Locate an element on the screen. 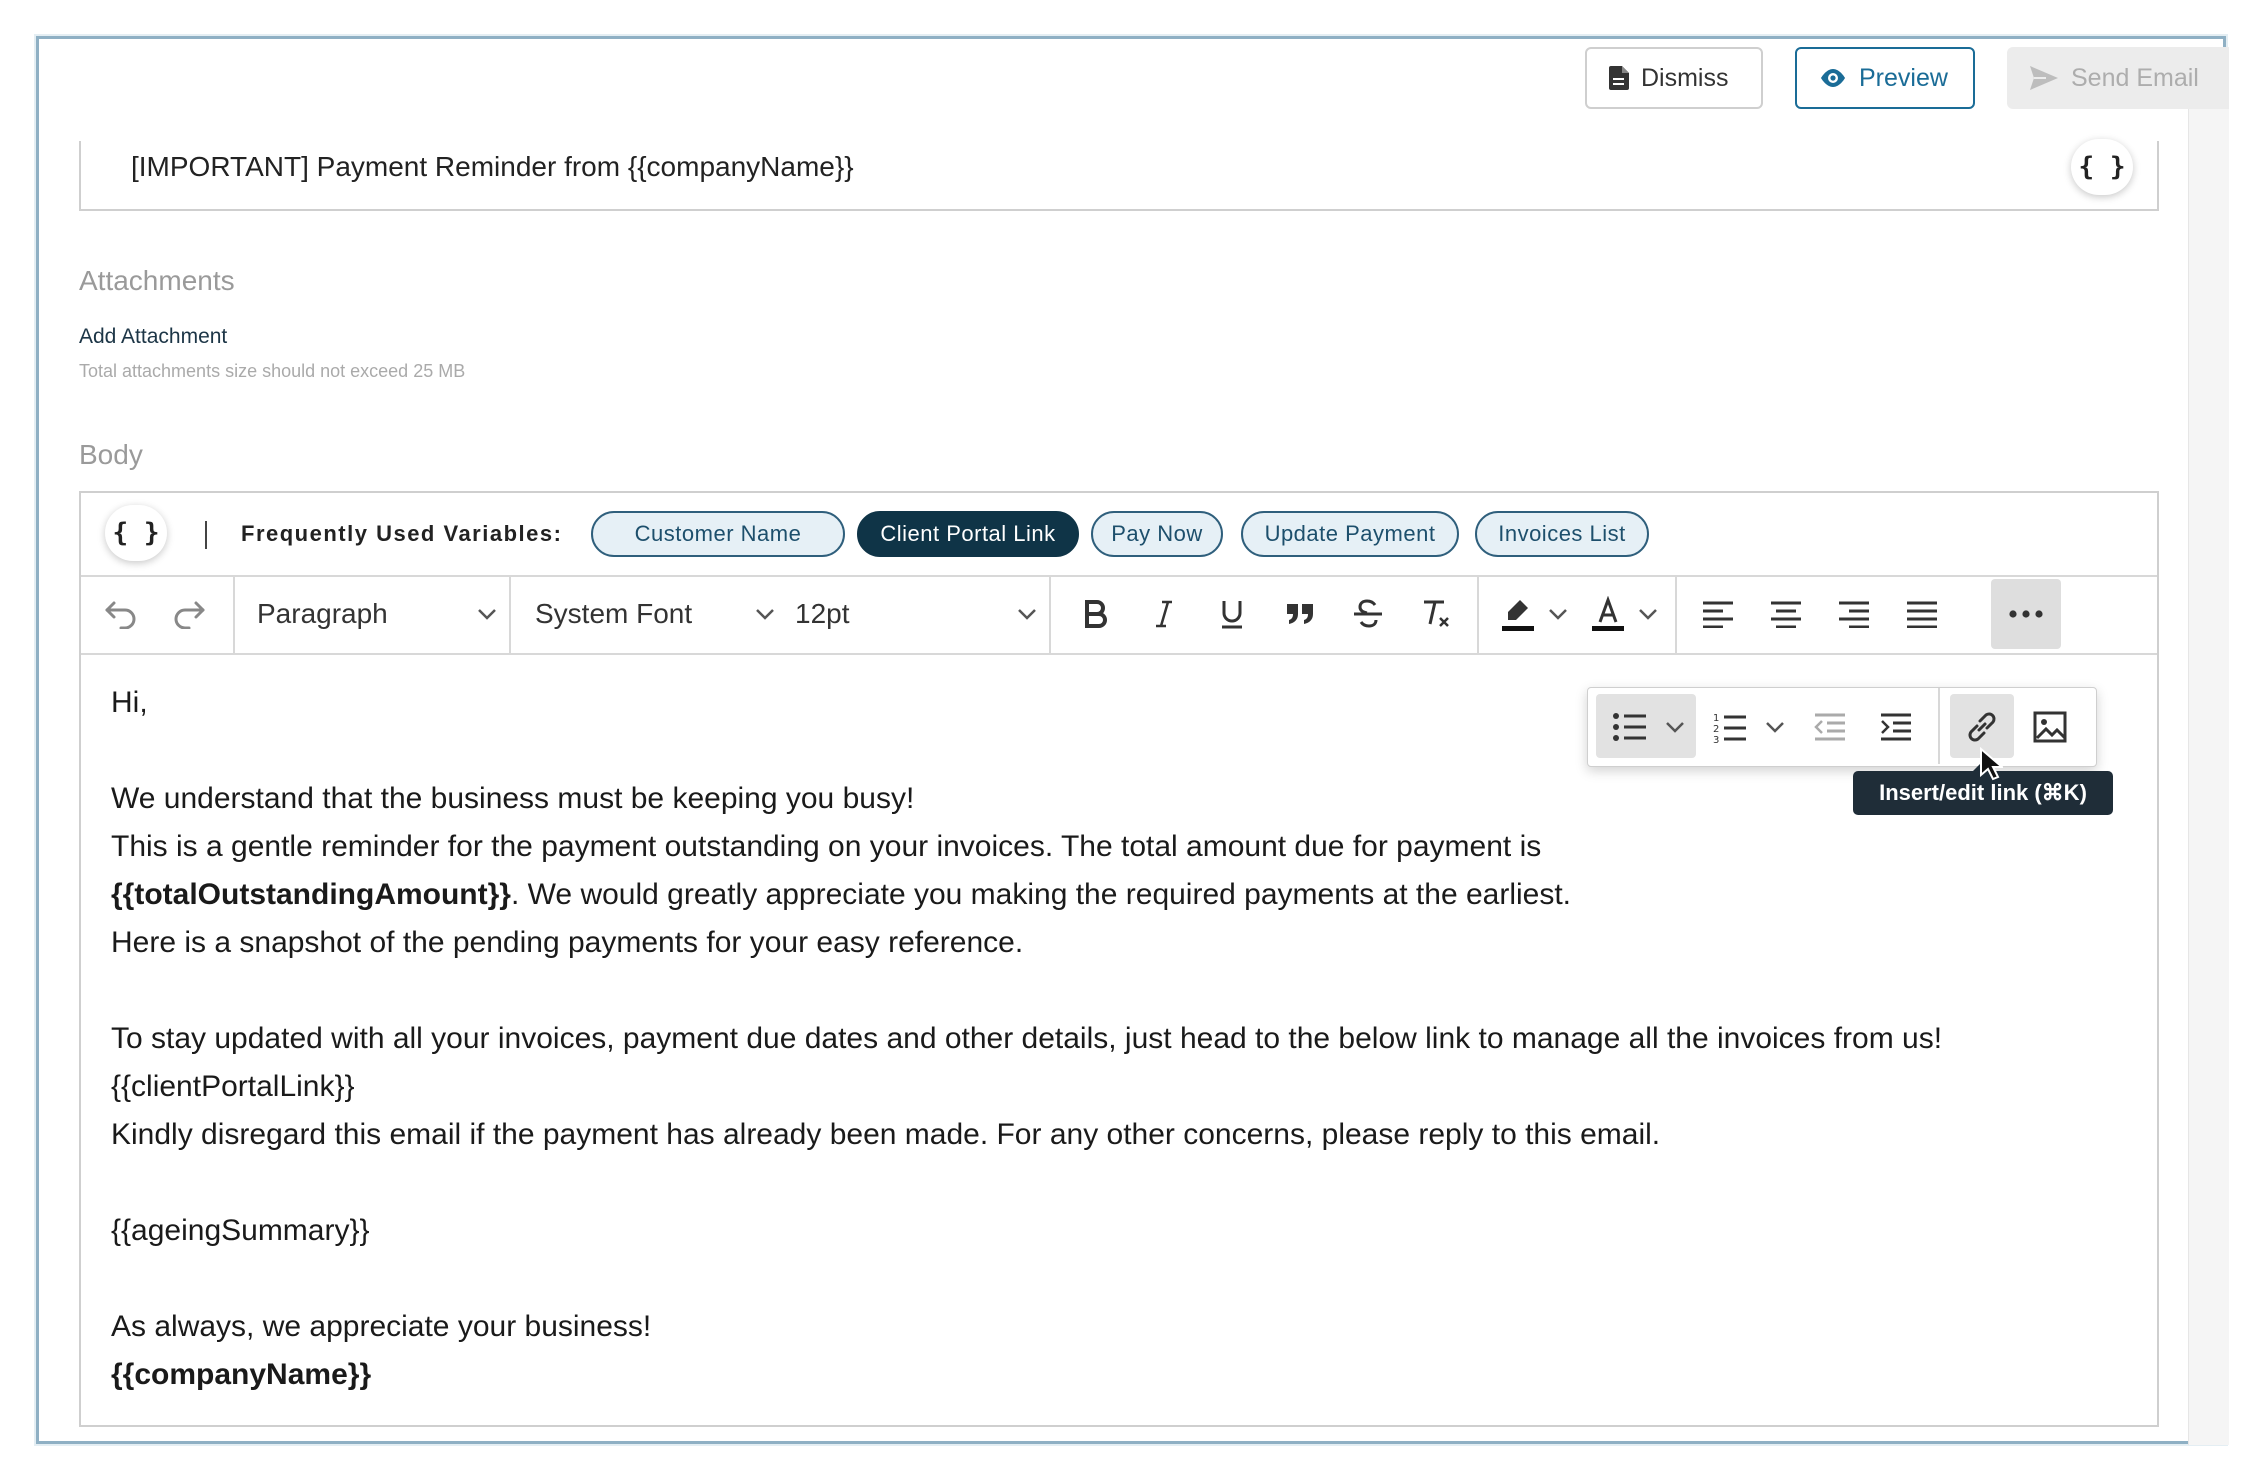  more-options-button is located at coordinates (2026, 614).